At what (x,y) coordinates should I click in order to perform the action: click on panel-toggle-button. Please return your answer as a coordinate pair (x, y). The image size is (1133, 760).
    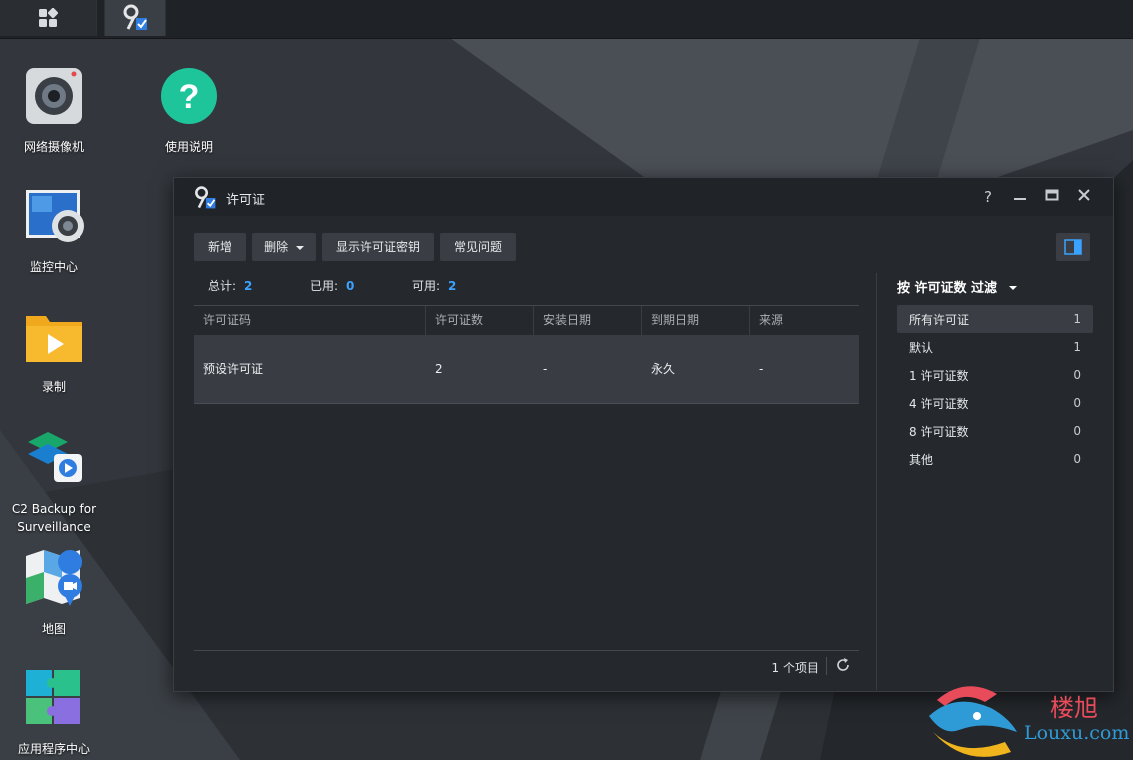
    Looking at the image, I should click on (1073, 247).